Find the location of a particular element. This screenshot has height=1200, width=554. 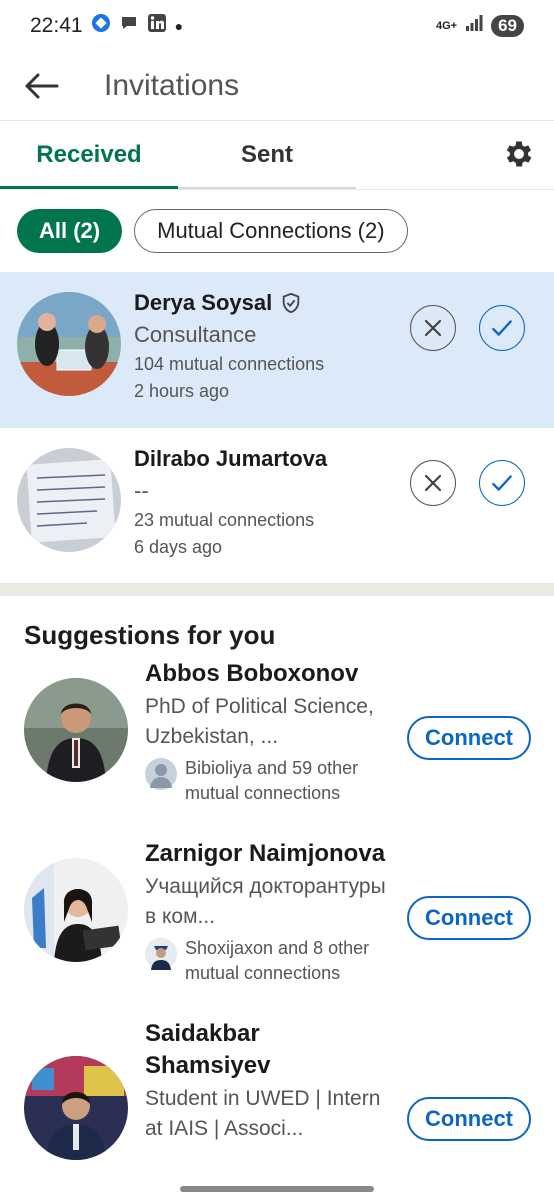

suggestions-heading: Suggestions for you is located at coordinates (150, 635).